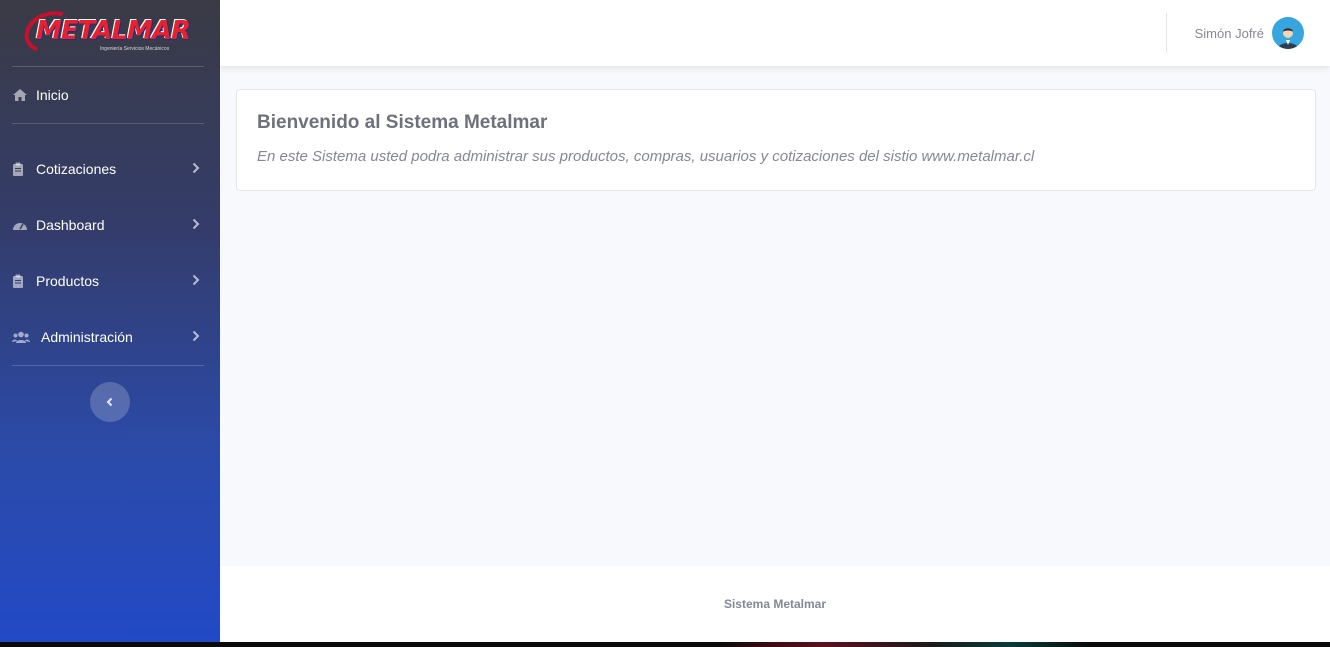  I want to click on sidebar-item-label: Cotizaciones, so click(76, 169).